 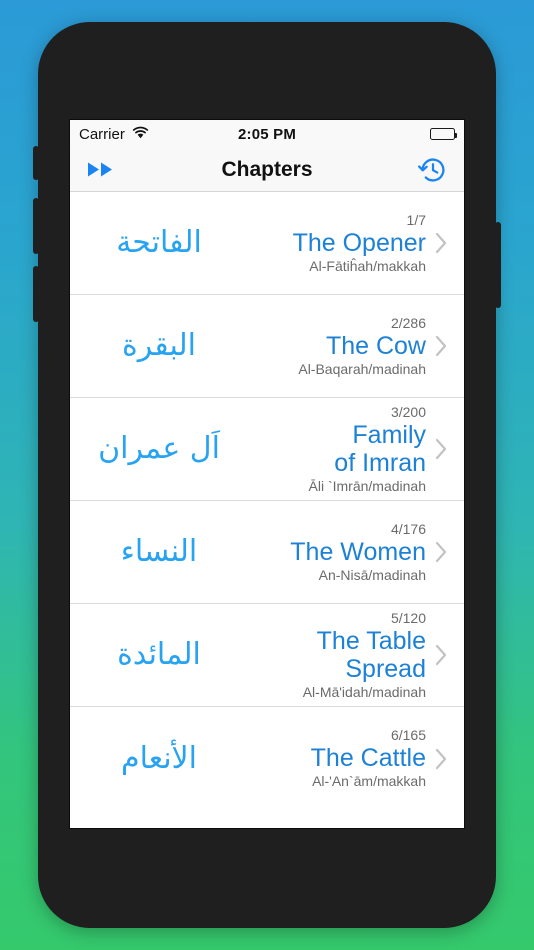 What do you see at coordinates (498, 265) in the screenshot?
I see `power-button` at bounding box center [498, 265].